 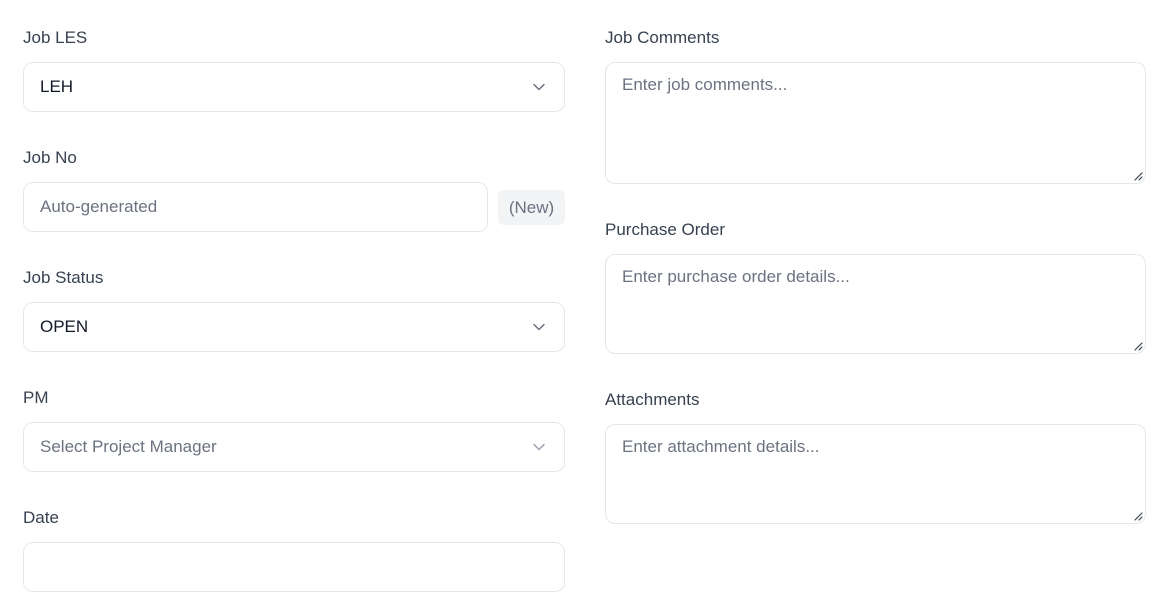 What do you see at coordinates (50, 157) in the screenshot?
I see `job-no-label: Job No` at bounding box center [50, 157].